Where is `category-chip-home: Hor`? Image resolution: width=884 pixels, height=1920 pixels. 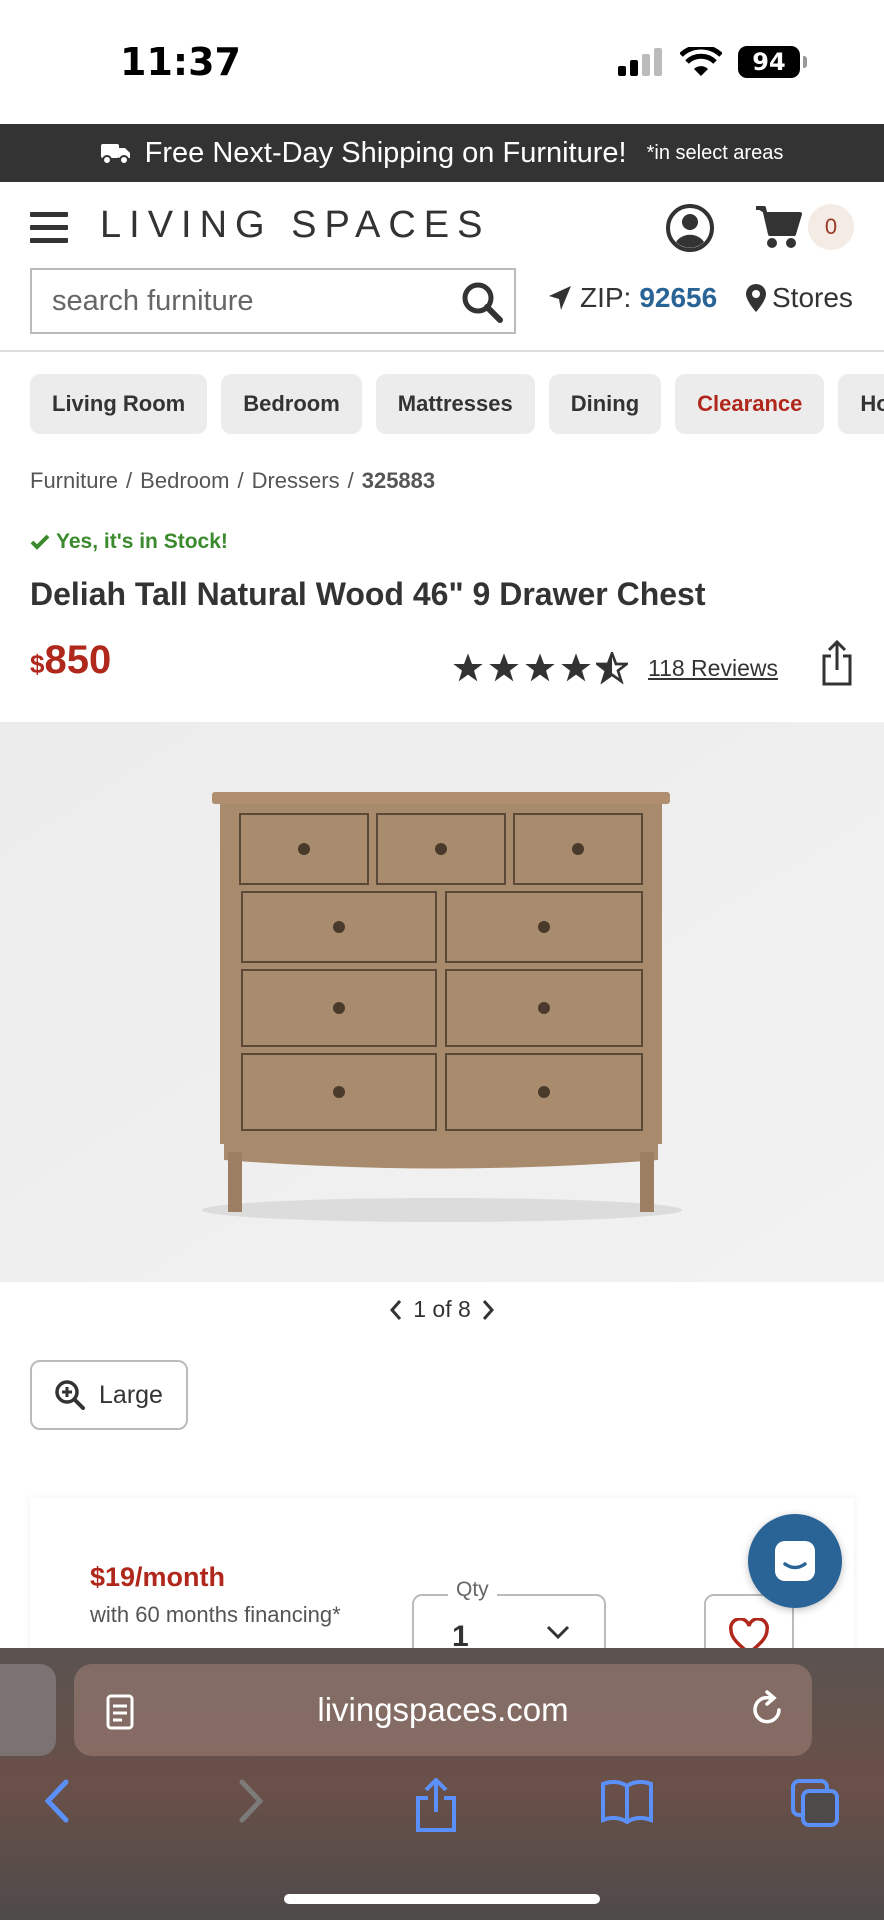 category-chip-home: Hor is located at coordinates (861, 404).